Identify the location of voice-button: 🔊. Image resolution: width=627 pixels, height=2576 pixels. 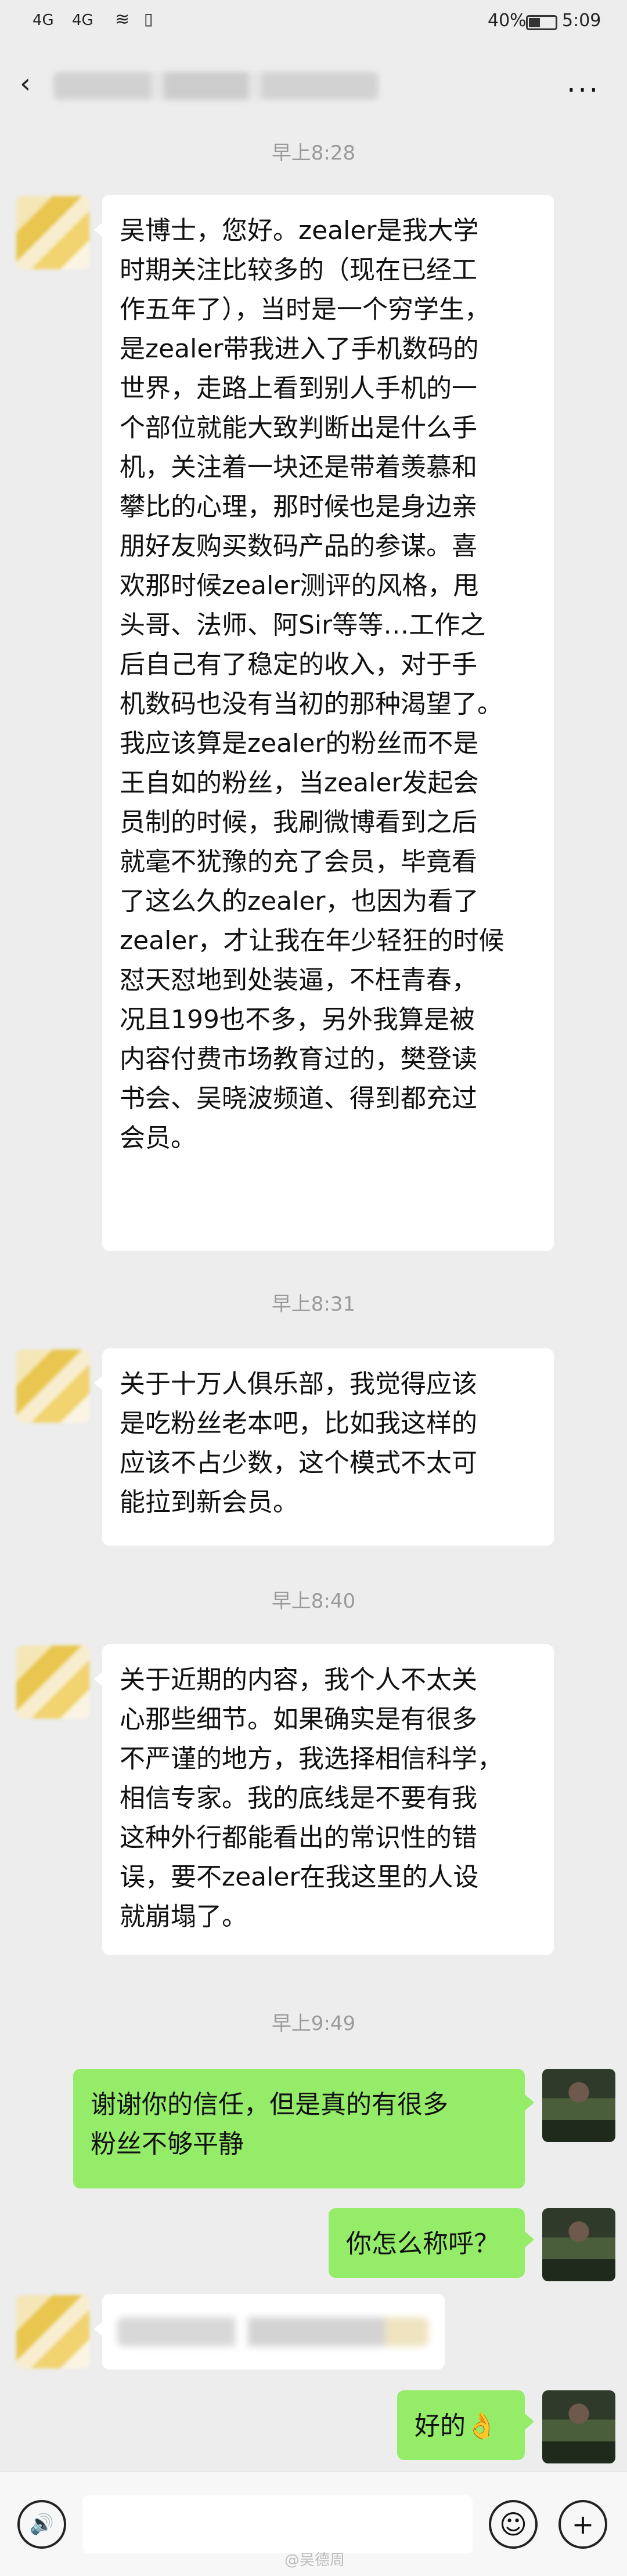
(41, 2524).